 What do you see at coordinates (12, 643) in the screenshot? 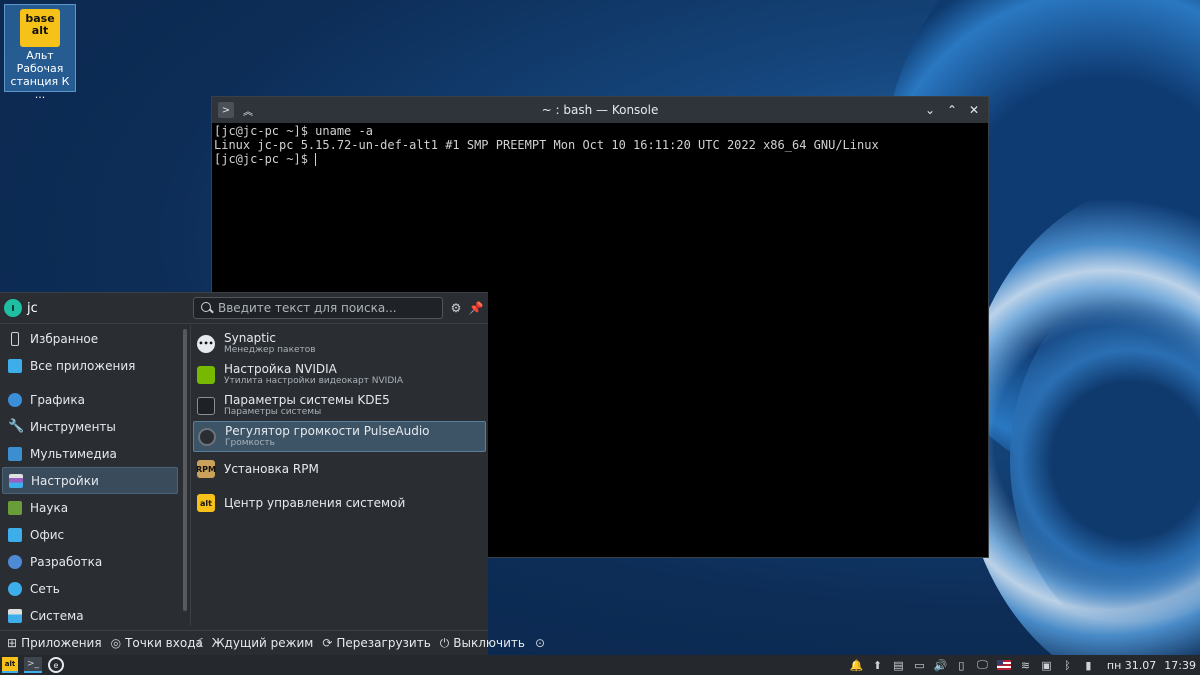
I see `grid-icon: ⊞` at bounding box center [12, 643].